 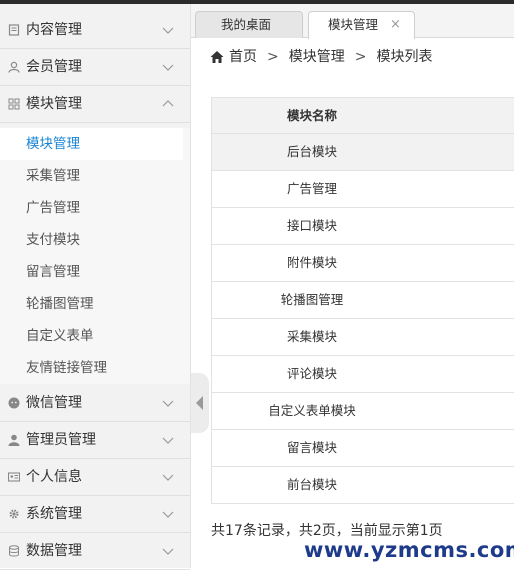 What do you see at coordinates (95, 403) in the screenshot?
I see `sidebar-group-wechat: 微信管理` at bounding box center [95, 403].